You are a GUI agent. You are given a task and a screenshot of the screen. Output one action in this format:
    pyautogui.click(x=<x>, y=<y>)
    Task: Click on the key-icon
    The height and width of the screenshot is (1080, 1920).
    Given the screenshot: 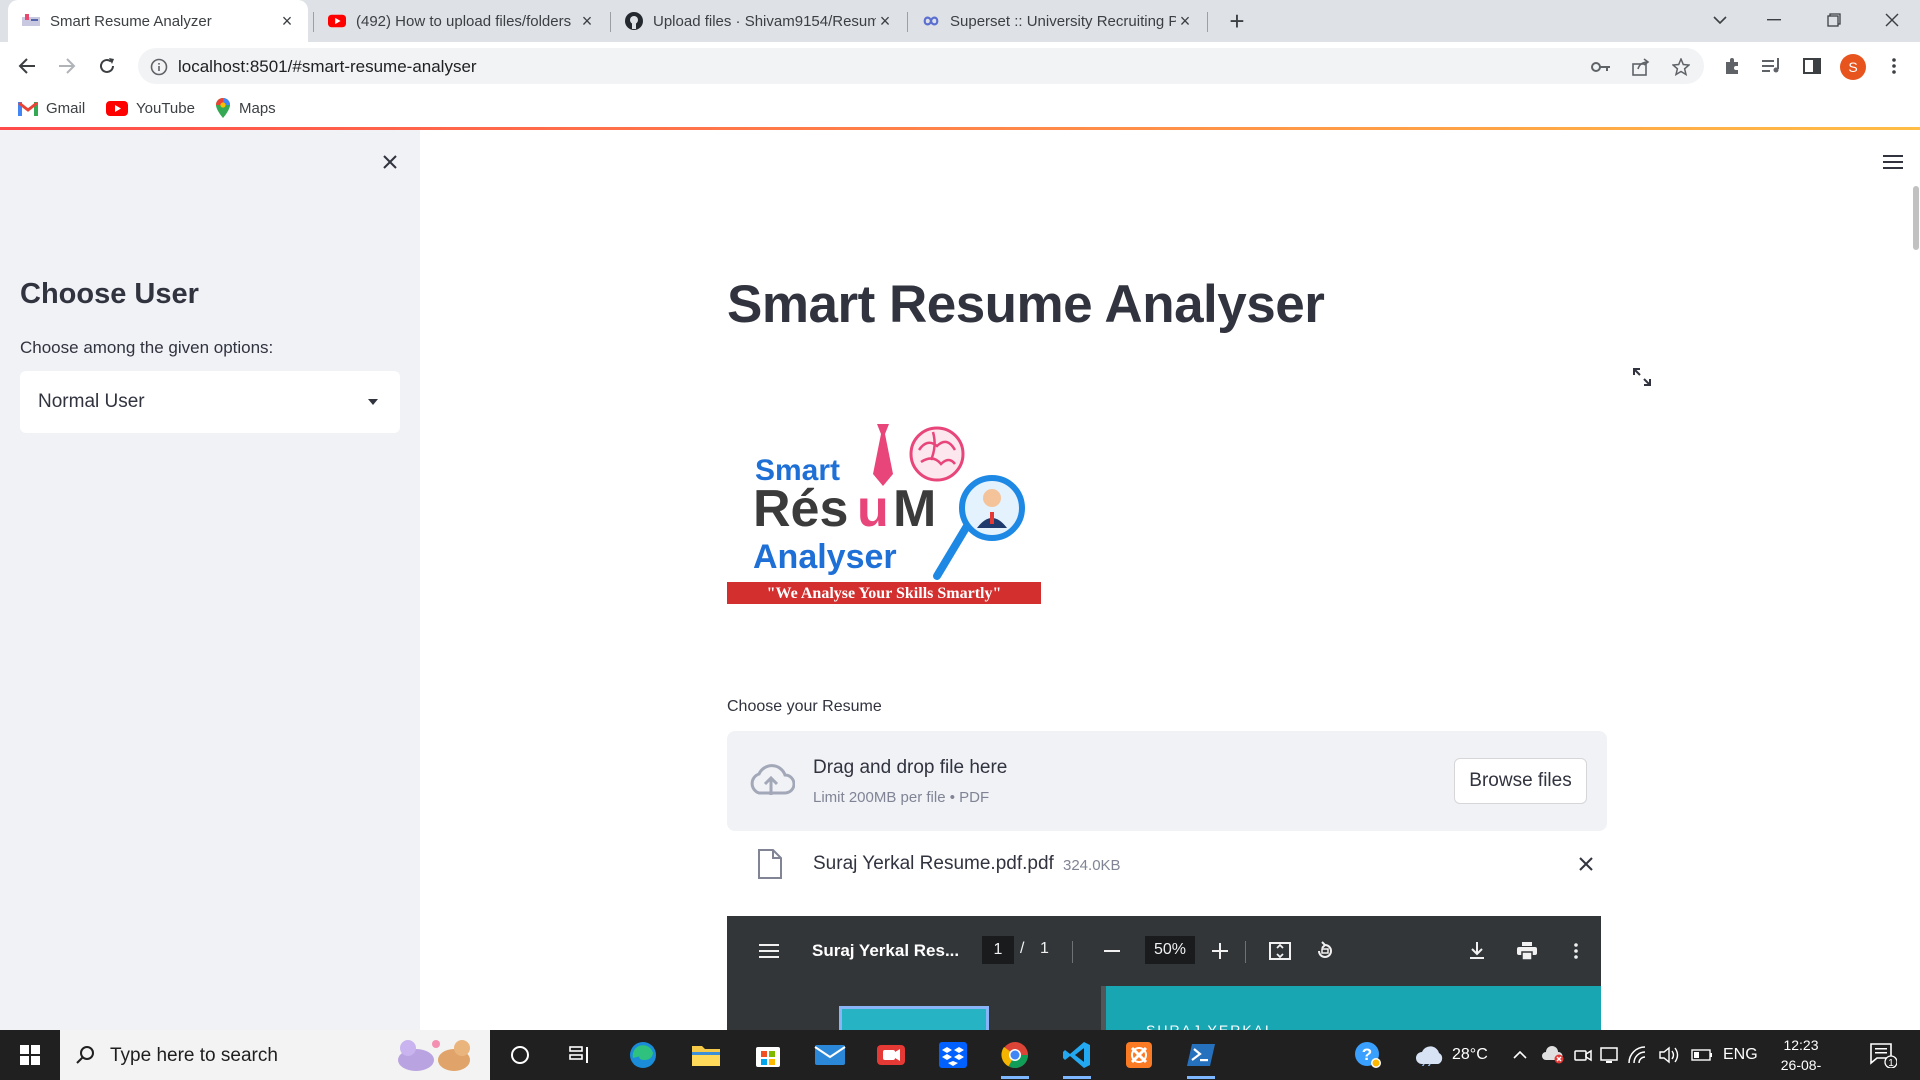 What is the action you would take?
    pyautogui.click(x=1601, y=67)
    